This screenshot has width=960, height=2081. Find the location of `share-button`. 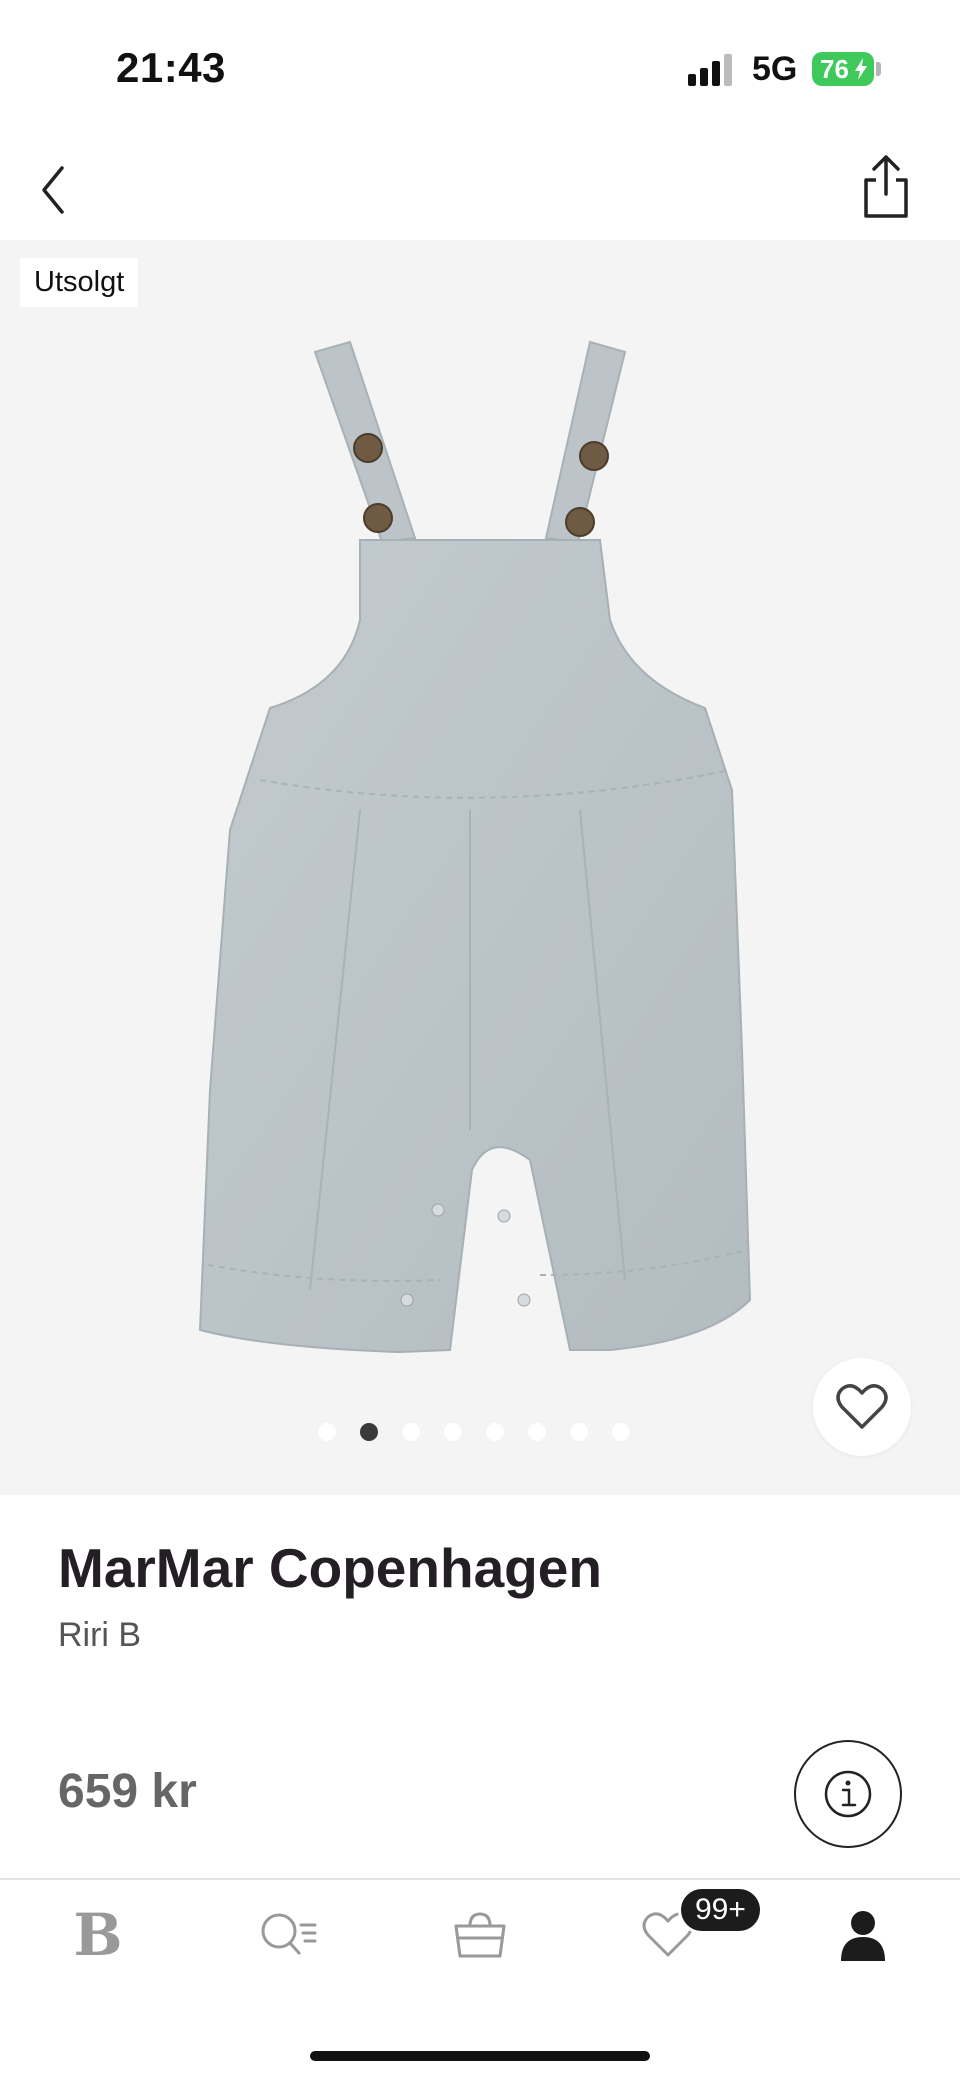

share-button is located at coordinates (886, 187).